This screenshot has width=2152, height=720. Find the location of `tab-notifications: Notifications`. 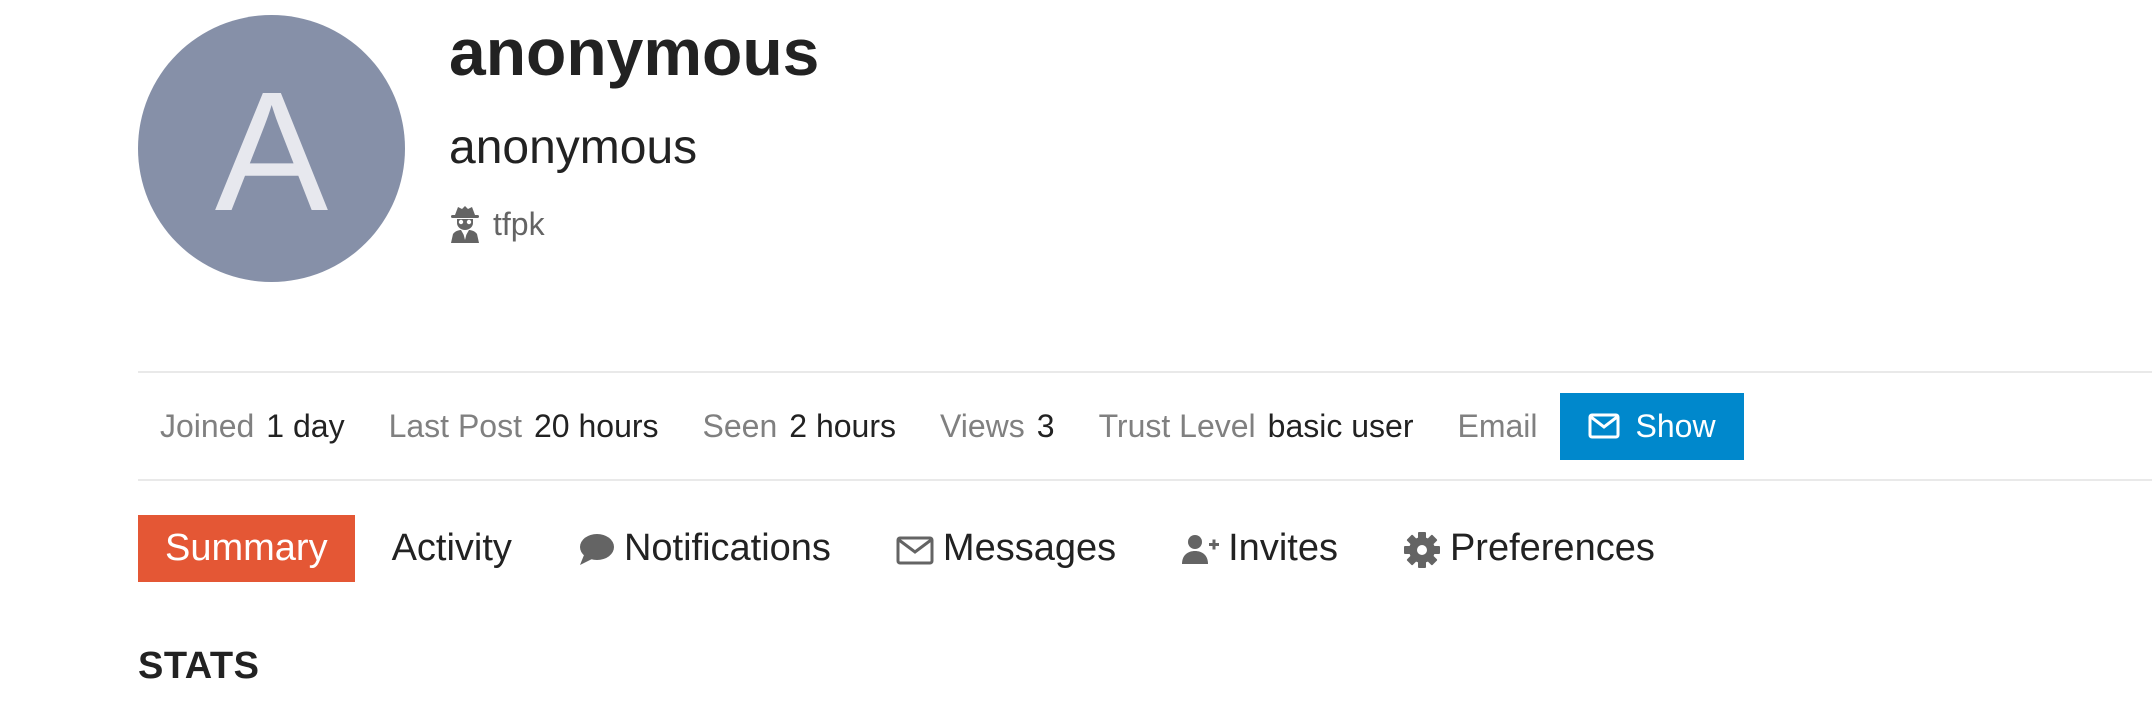

tab-notifications: Notifications is located at coordinates (703, 548).